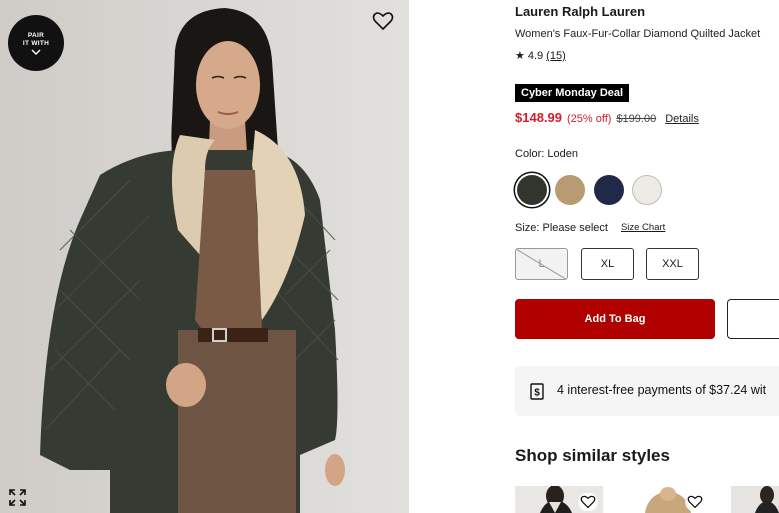 The image size is (779, 513). Describe the element at coordinates (535, 56) in the screenshot. I see `rating-value: 4.9` at that location.